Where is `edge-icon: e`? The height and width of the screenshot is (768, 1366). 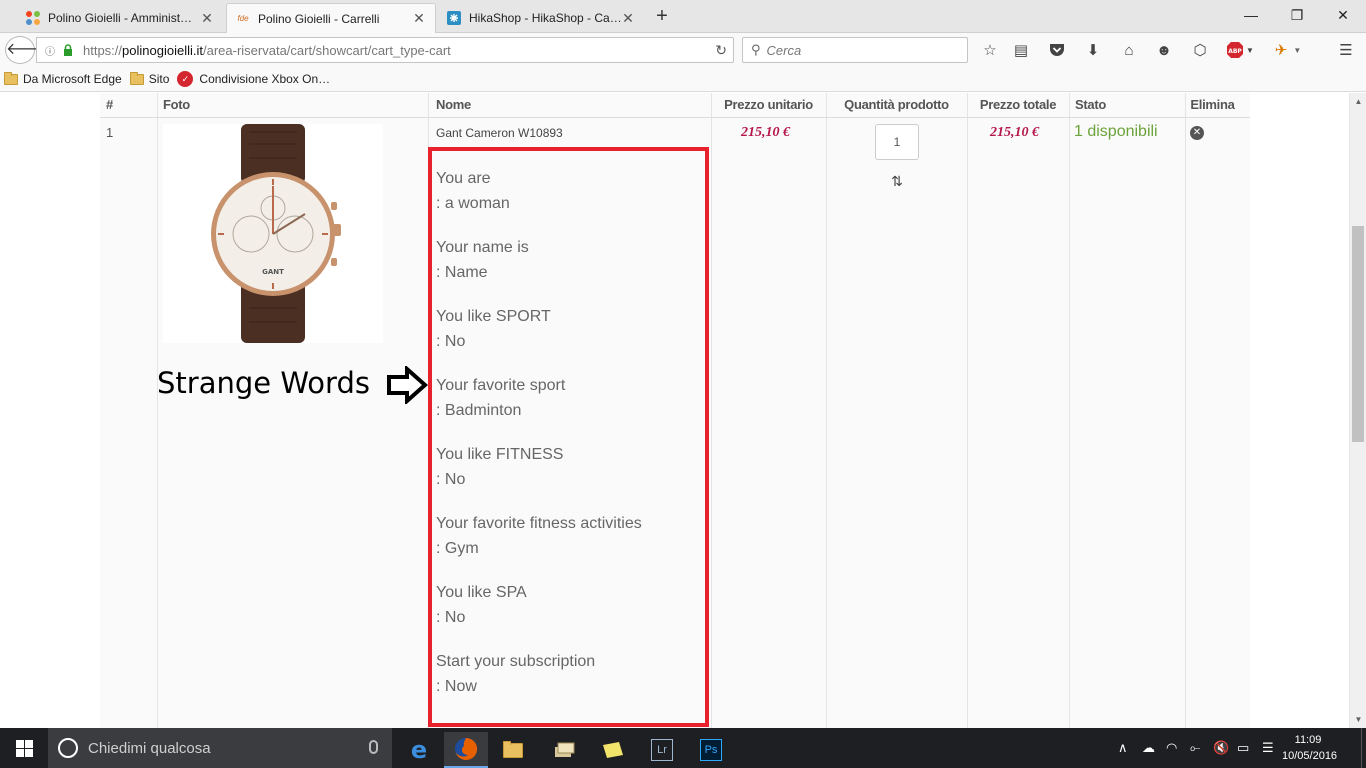
edge-icon: e is located at coordinates (419, 750).